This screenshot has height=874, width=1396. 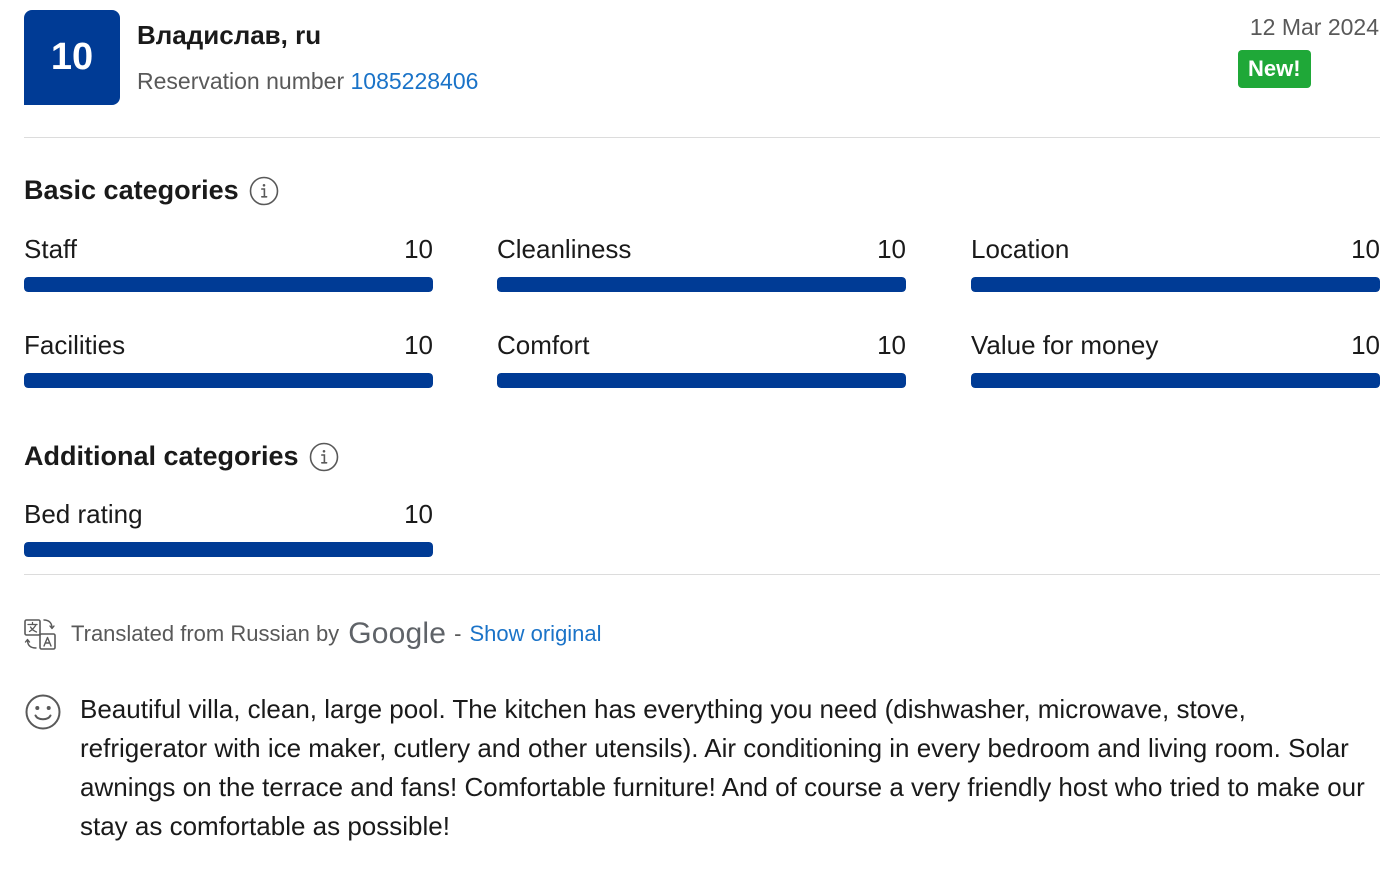 I want to click on additional-categories-heading: Additional categories, so click(x=181, y=456).